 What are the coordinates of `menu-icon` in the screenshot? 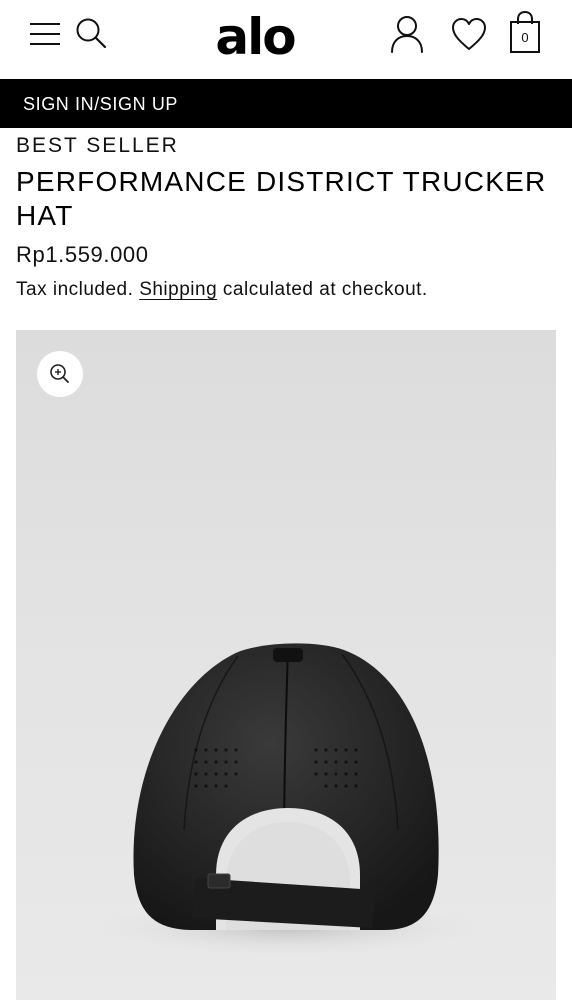 It's located at (45, 34).